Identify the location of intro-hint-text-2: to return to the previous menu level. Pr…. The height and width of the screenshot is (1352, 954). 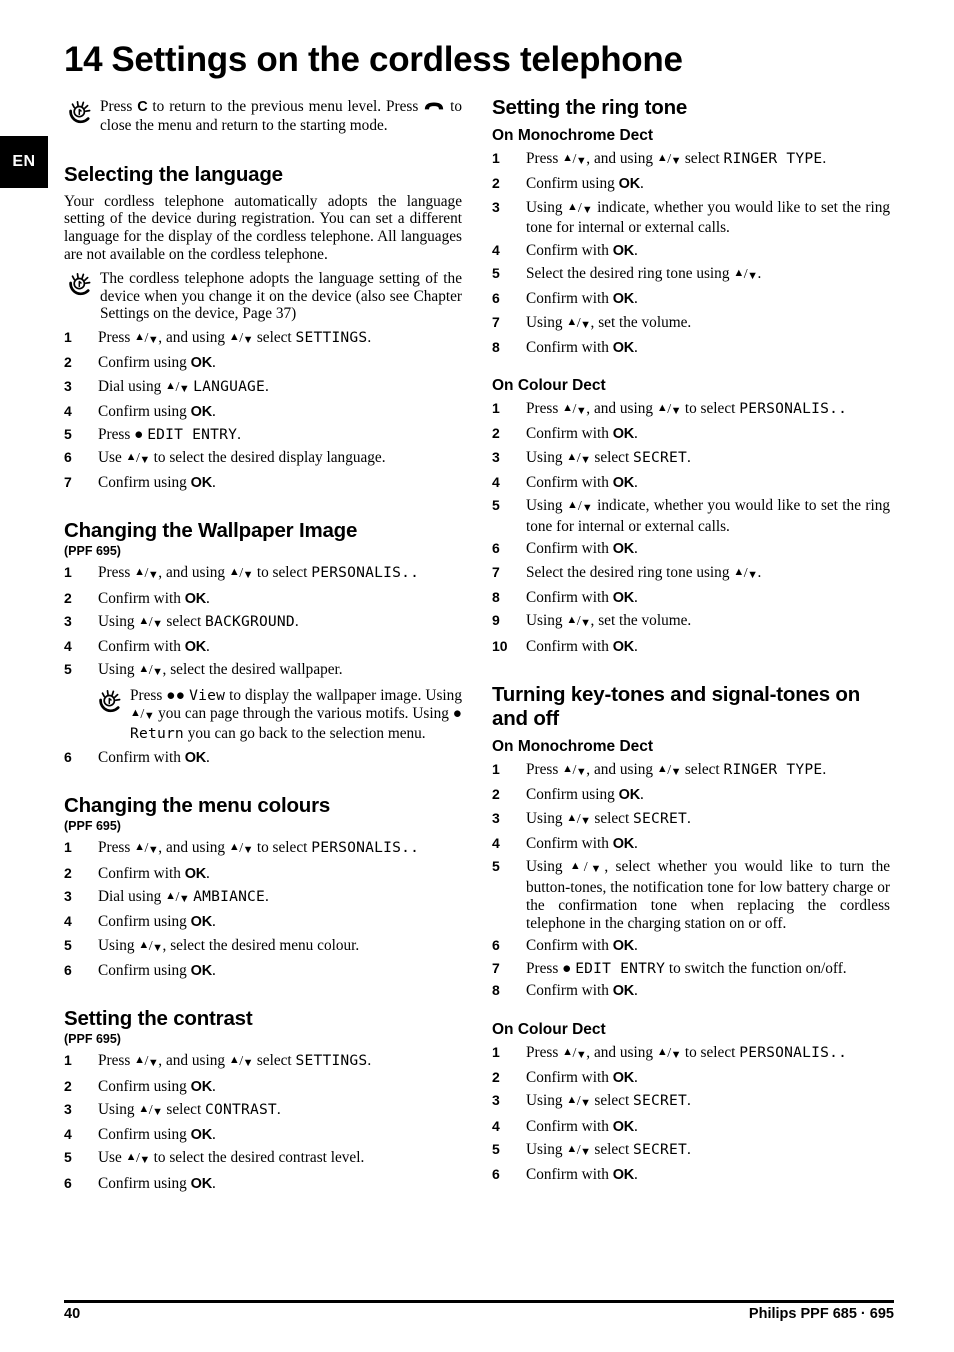
(285, 106).